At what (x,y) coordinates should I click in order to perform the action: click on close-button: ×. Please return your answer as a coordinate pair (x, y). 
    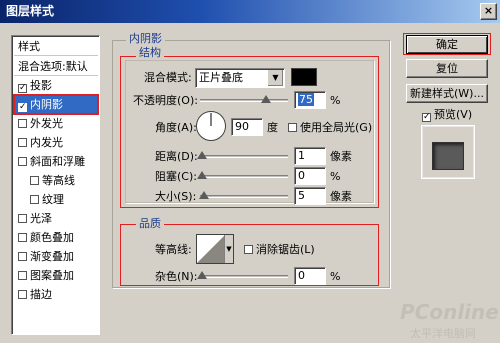
    Looking at the image, I should click on (488, 11).